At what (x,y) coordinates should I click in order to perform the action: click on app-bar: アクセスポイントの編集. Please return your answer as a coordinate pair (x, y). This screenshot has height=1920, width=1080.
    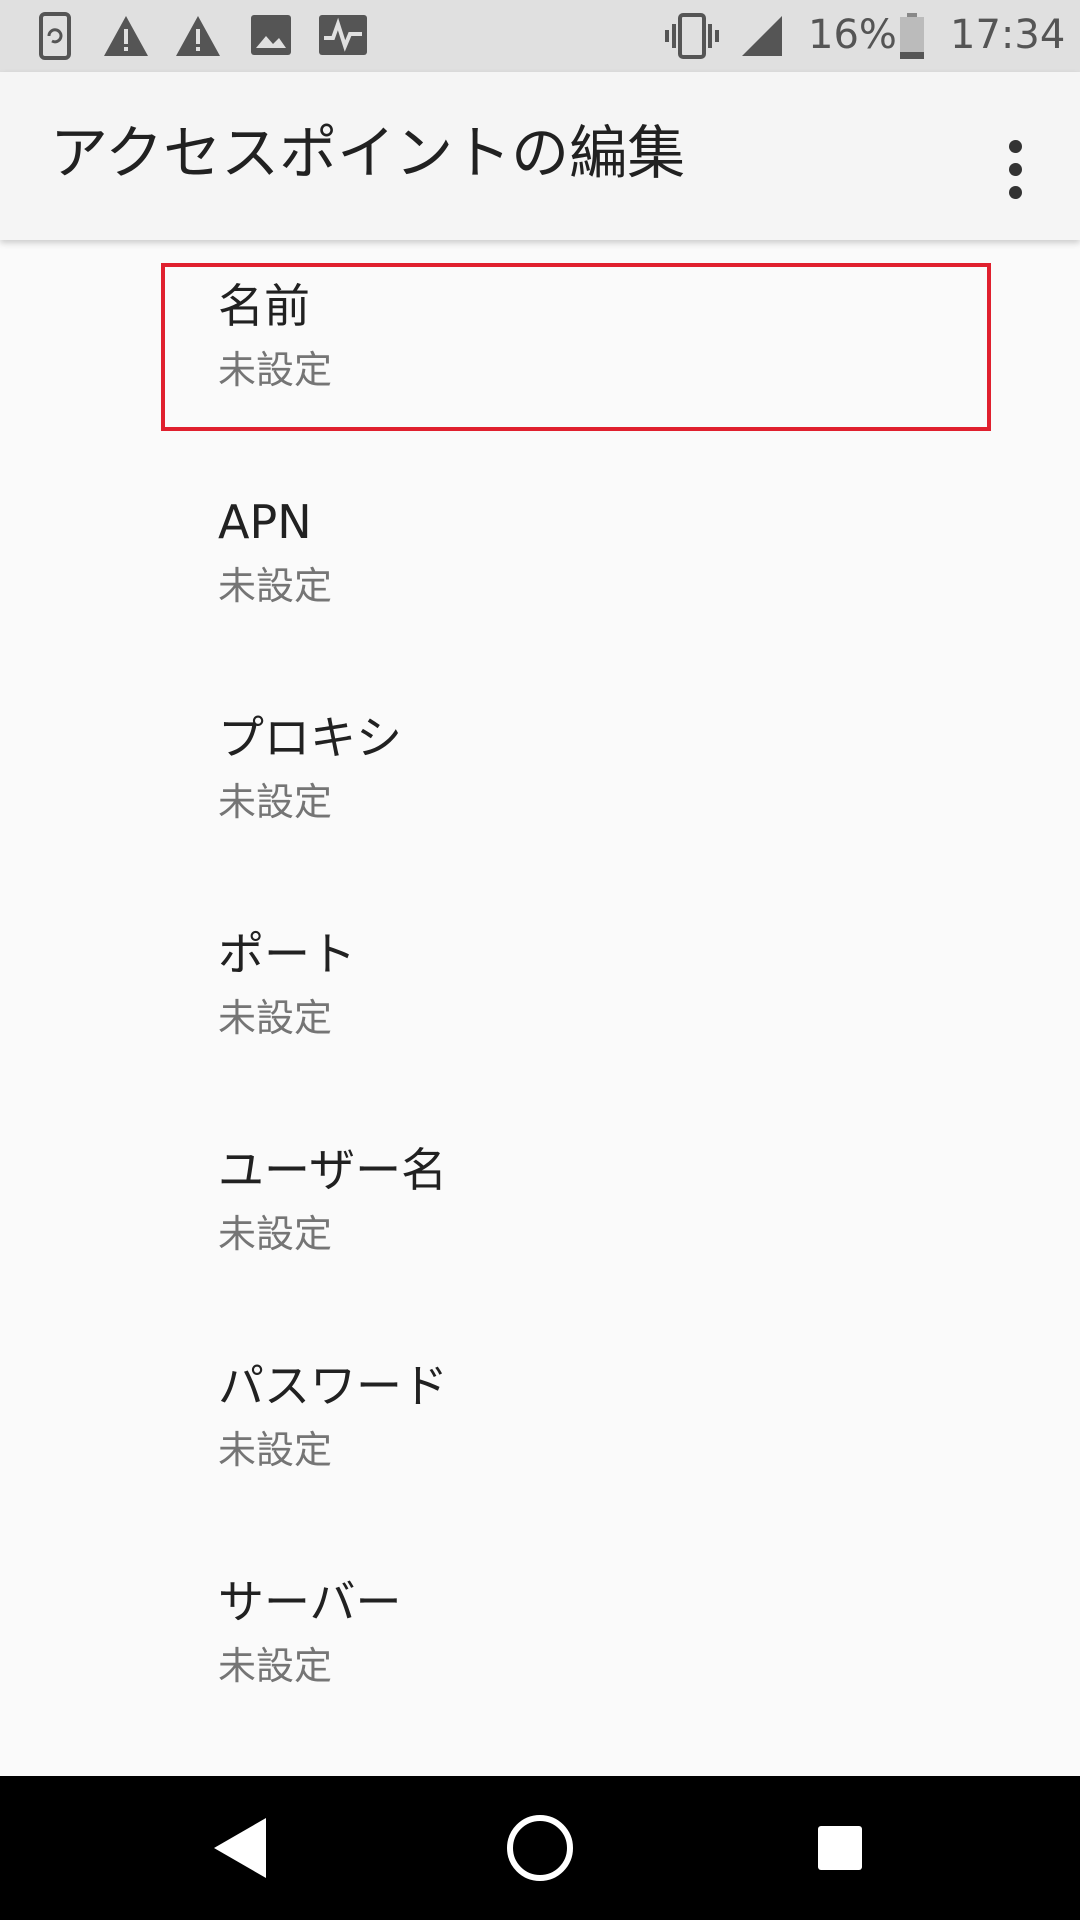
    Looking at the image, I should click on (540, 156).